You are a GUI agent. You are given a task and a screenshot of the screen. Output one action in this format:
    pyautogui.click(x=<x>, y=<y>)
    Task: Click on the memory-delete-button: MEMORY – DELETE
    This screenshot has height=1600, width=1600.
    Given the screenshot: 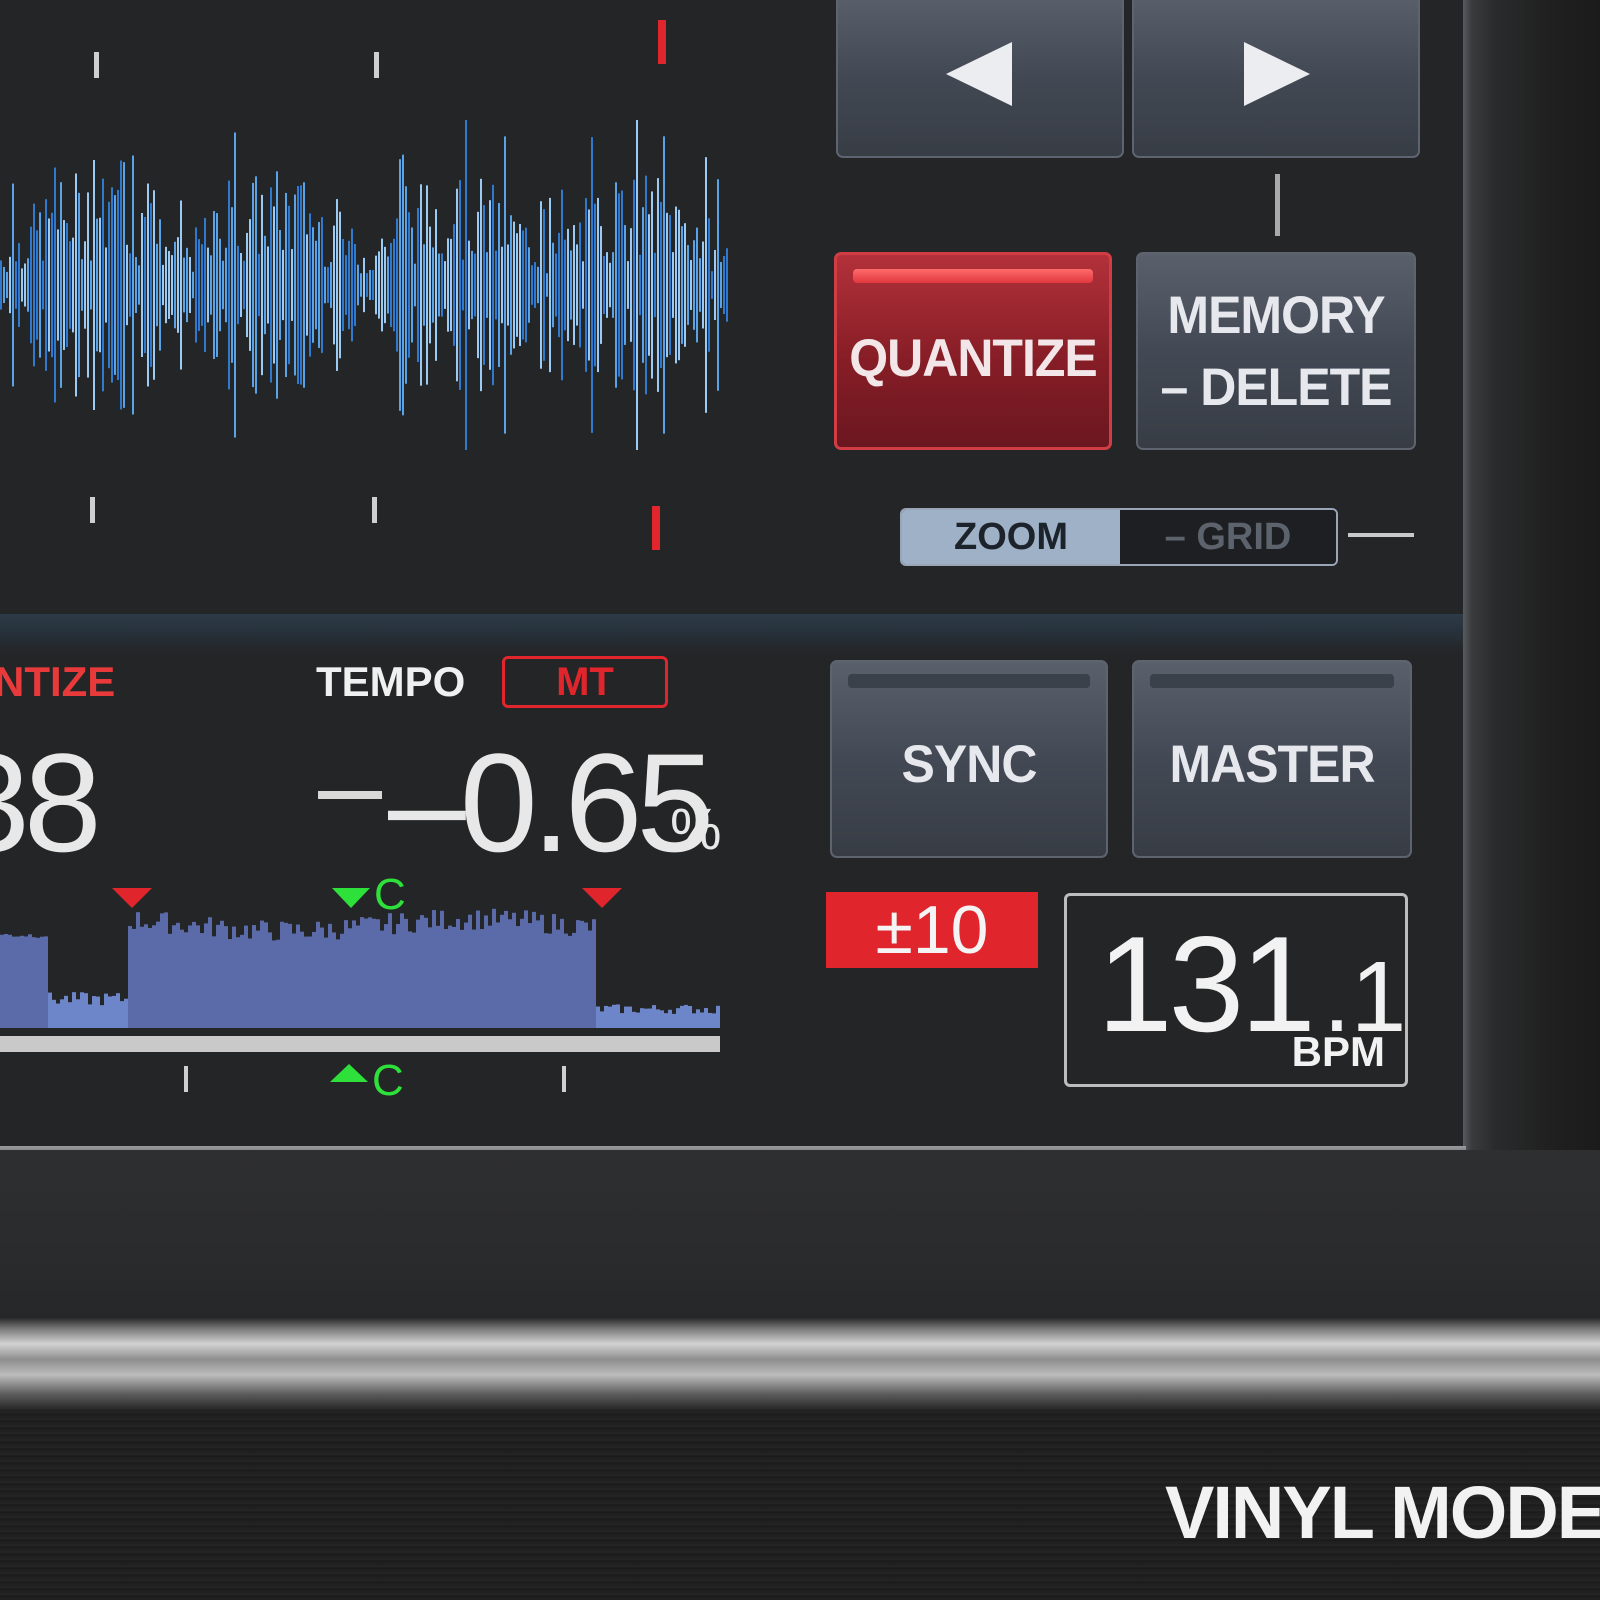 What is the action you would take?
    pyautogui.click(x=1276, y=351)
    